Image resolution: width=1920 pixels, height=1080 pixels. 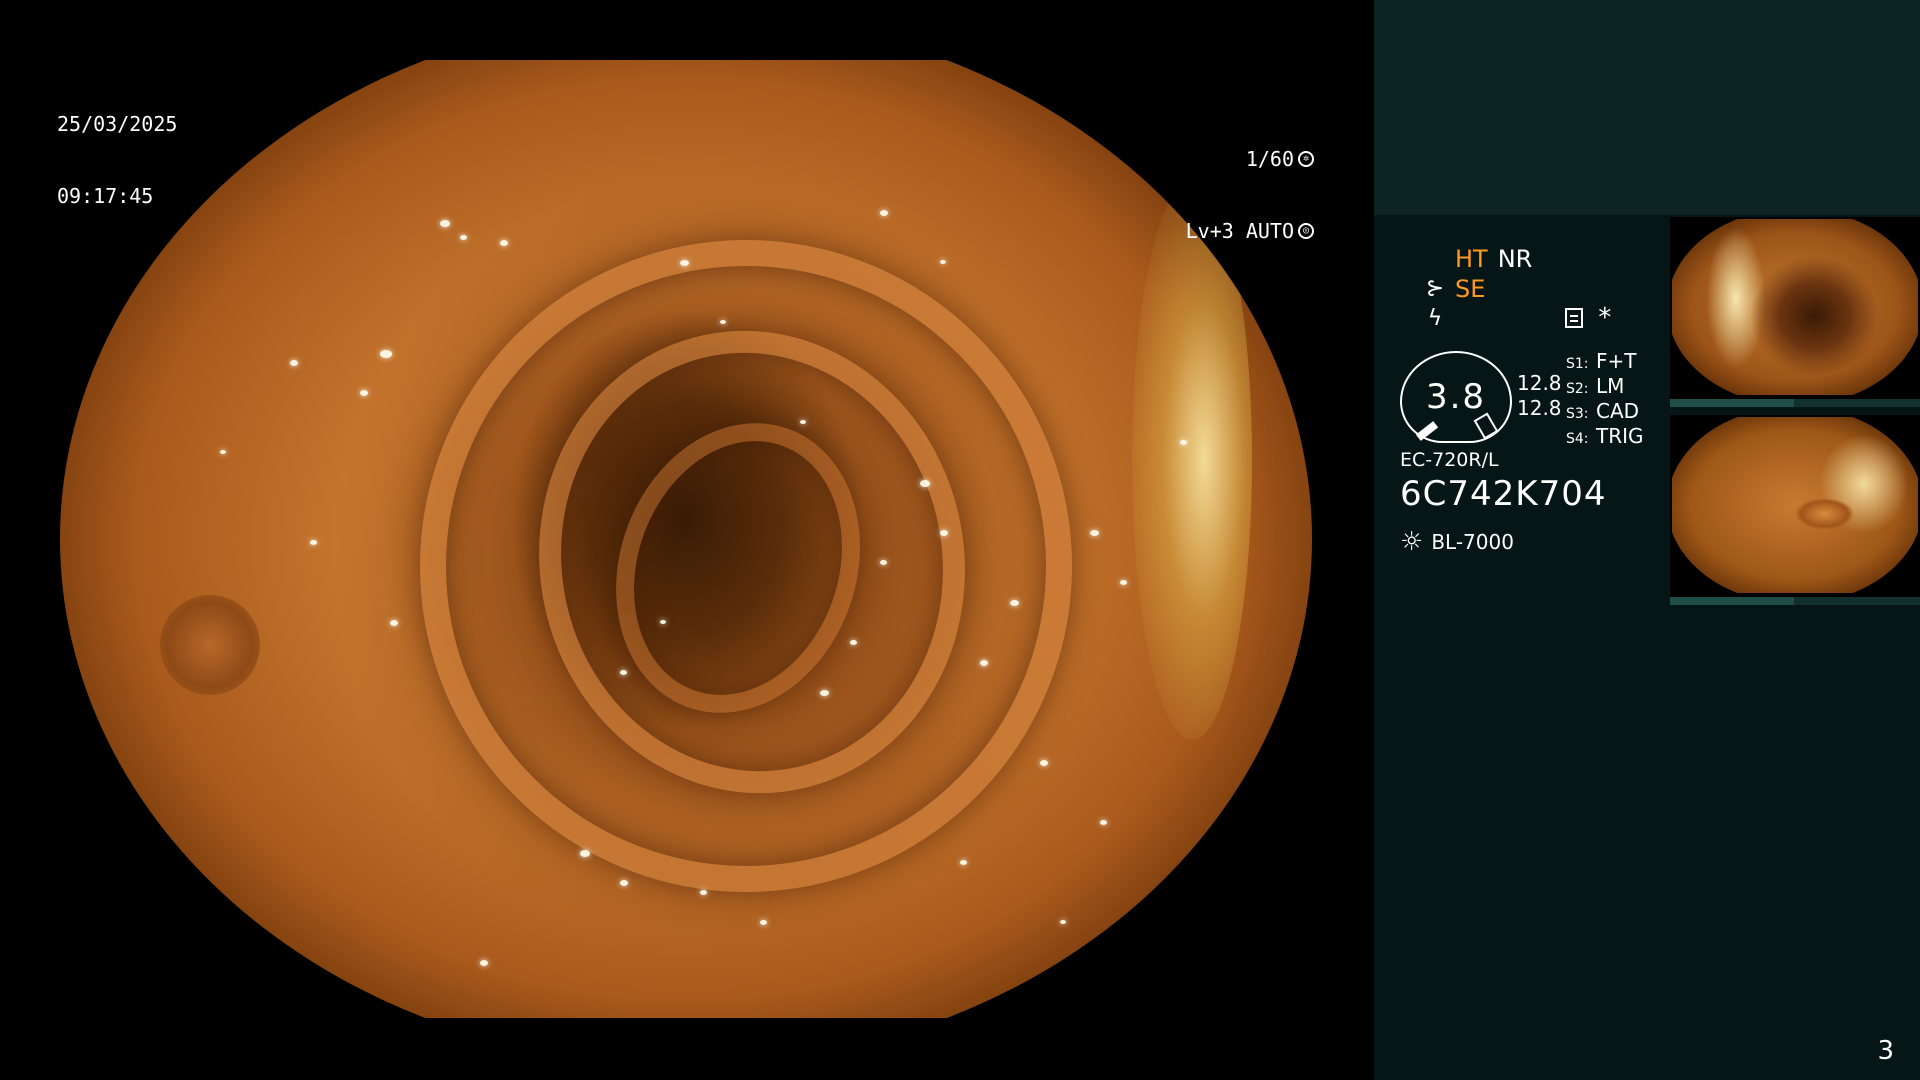 I want to click on datetime-overlay: 25/03/2025 09:17:45, so click(x=117, y=148).